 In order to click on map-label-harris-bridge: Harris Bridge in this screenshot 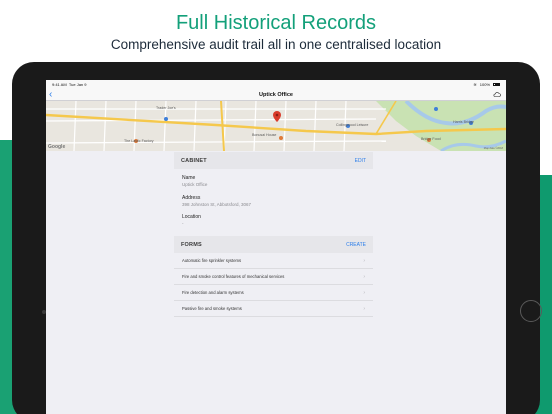, I will do `click(463, 122)`.